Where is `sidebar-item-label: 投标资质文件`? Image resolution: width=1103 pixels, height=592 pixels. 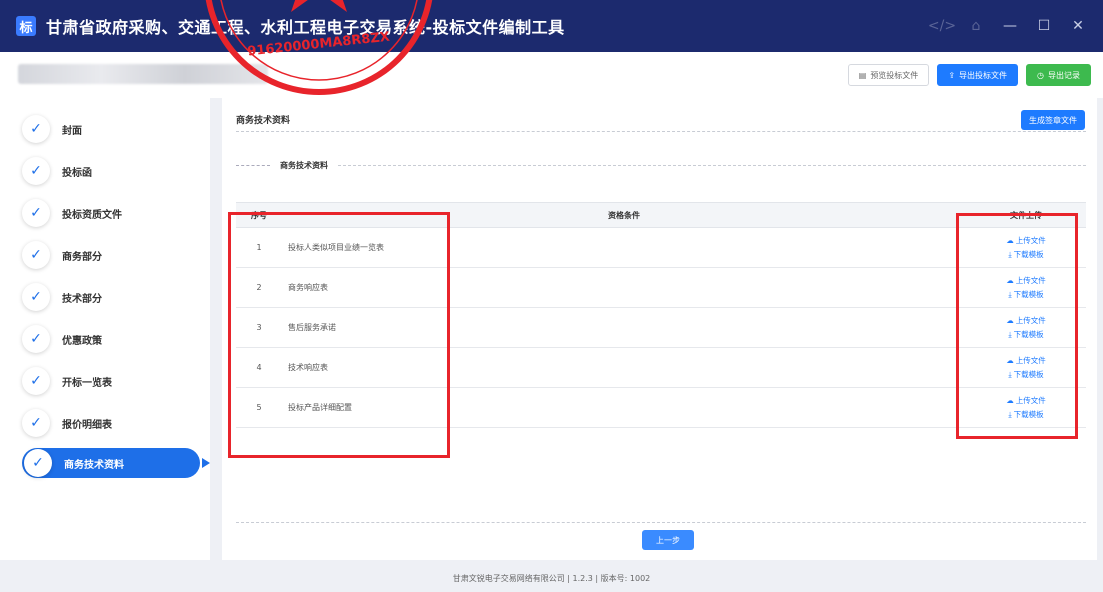
sidebar-item-label: 投标资质文件 is located at coordinates (92, 215).